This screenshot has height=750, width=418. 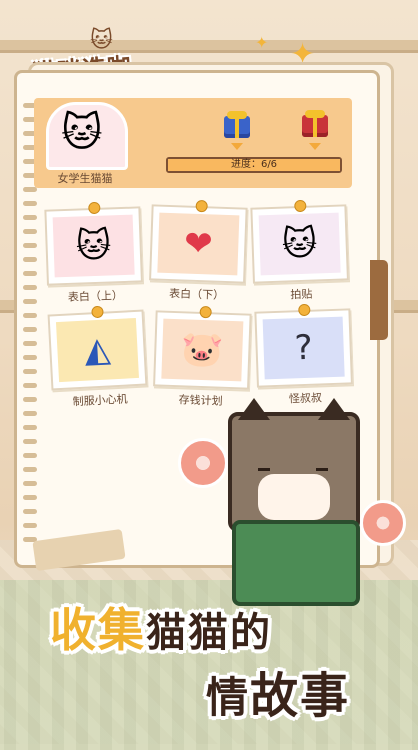 What do you see at coordinates (98, 630) in the screenshot?
I see `slogan-highlight: 收集` at bounding box center [98, 630].